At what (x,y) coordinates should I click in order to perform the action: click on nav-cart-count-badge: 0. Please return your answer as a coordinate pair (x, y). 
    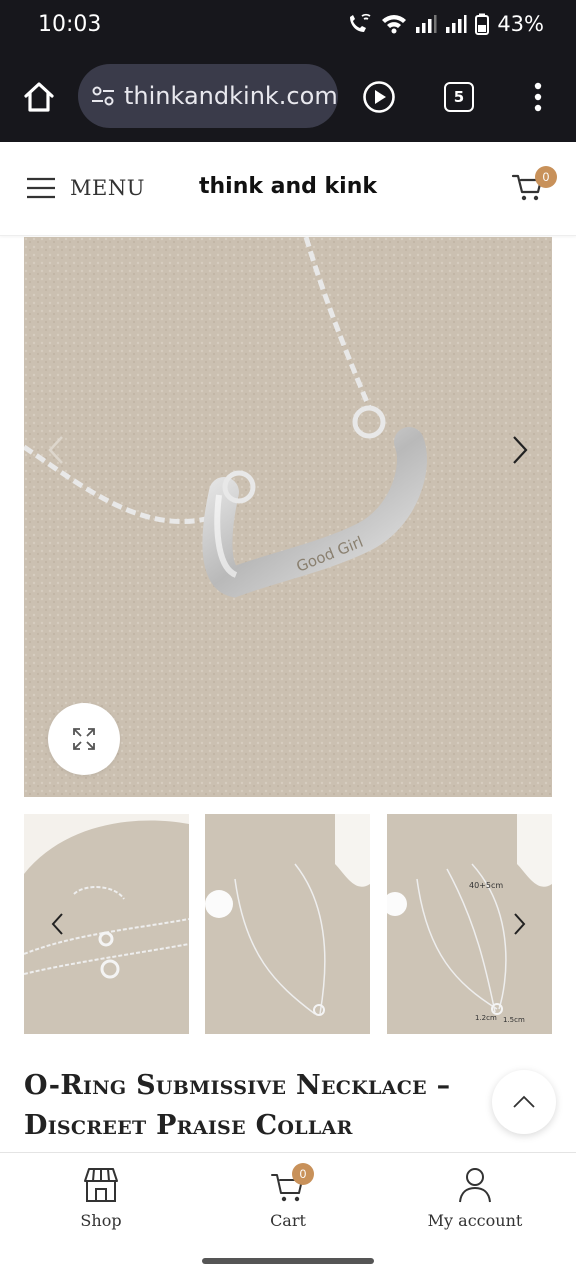
    Looking at the image, I should click on (303, 1174).